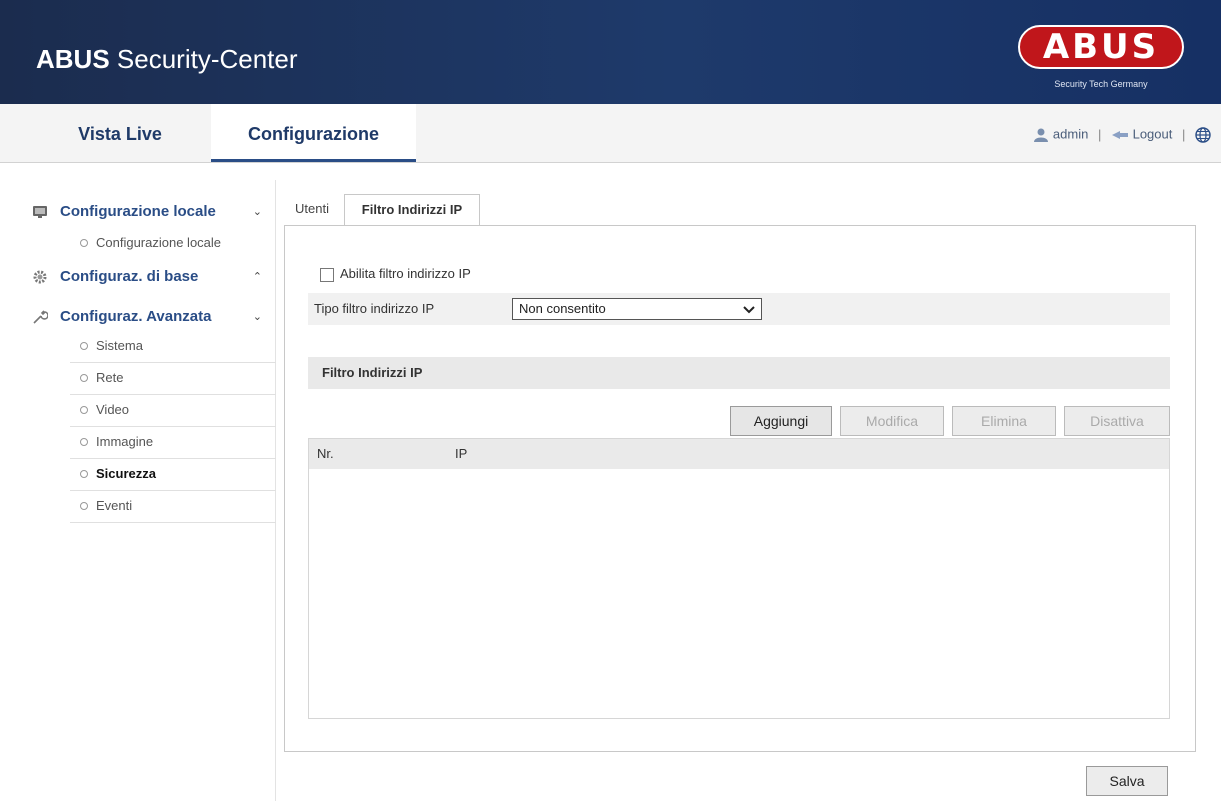 The image size is (1221, 801). I want to click on enable-ip-filter-label: Abilita filtro indirizzo IP, so click(405, 273).